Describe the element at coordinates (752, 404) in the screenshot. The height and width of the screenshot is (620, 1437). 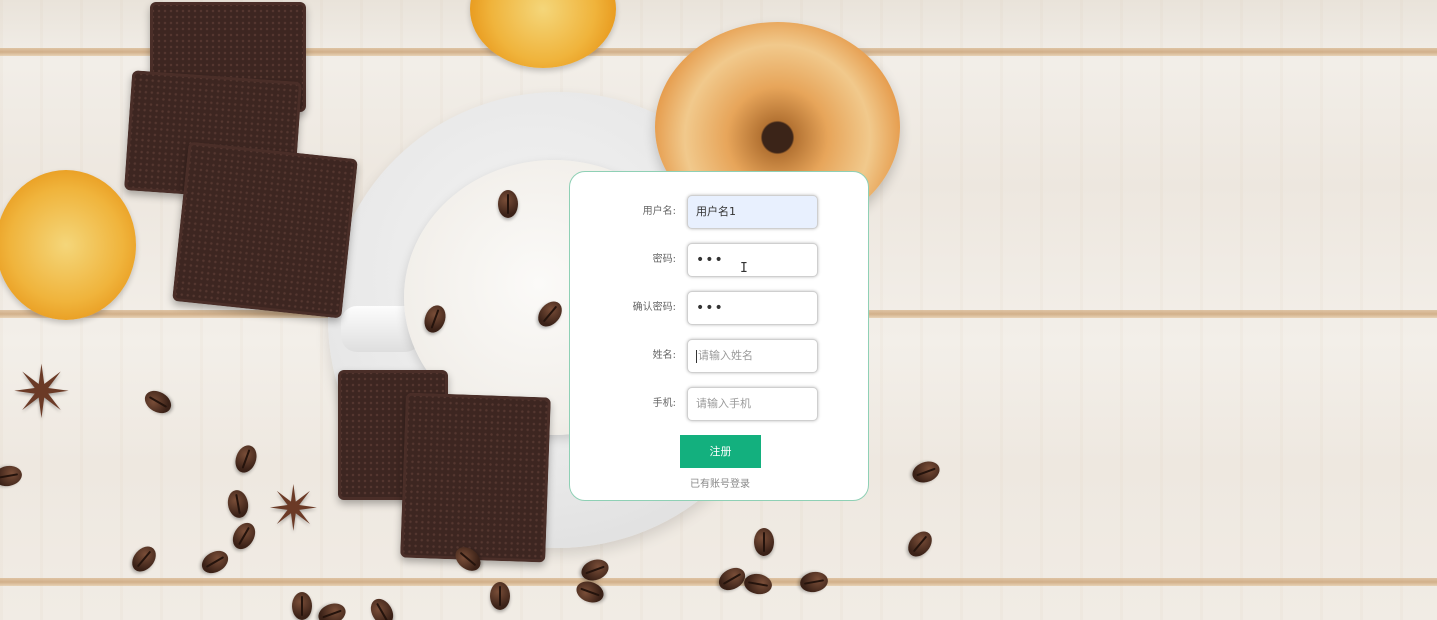
I see `phone-input: 请输入手机` at that location.